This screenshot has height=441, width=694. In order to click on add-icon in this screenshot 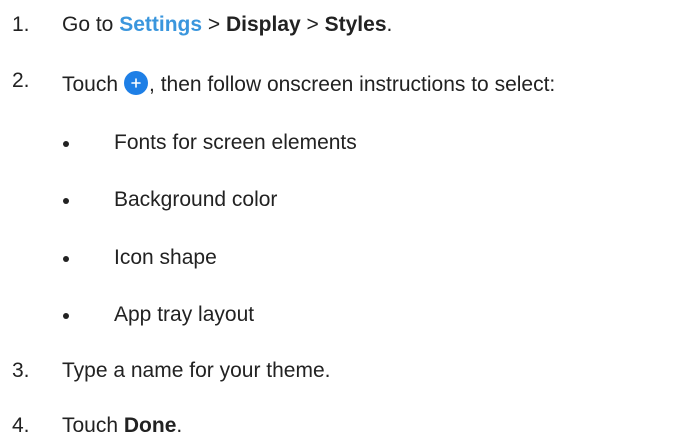, I will do `click(136, 83)`.